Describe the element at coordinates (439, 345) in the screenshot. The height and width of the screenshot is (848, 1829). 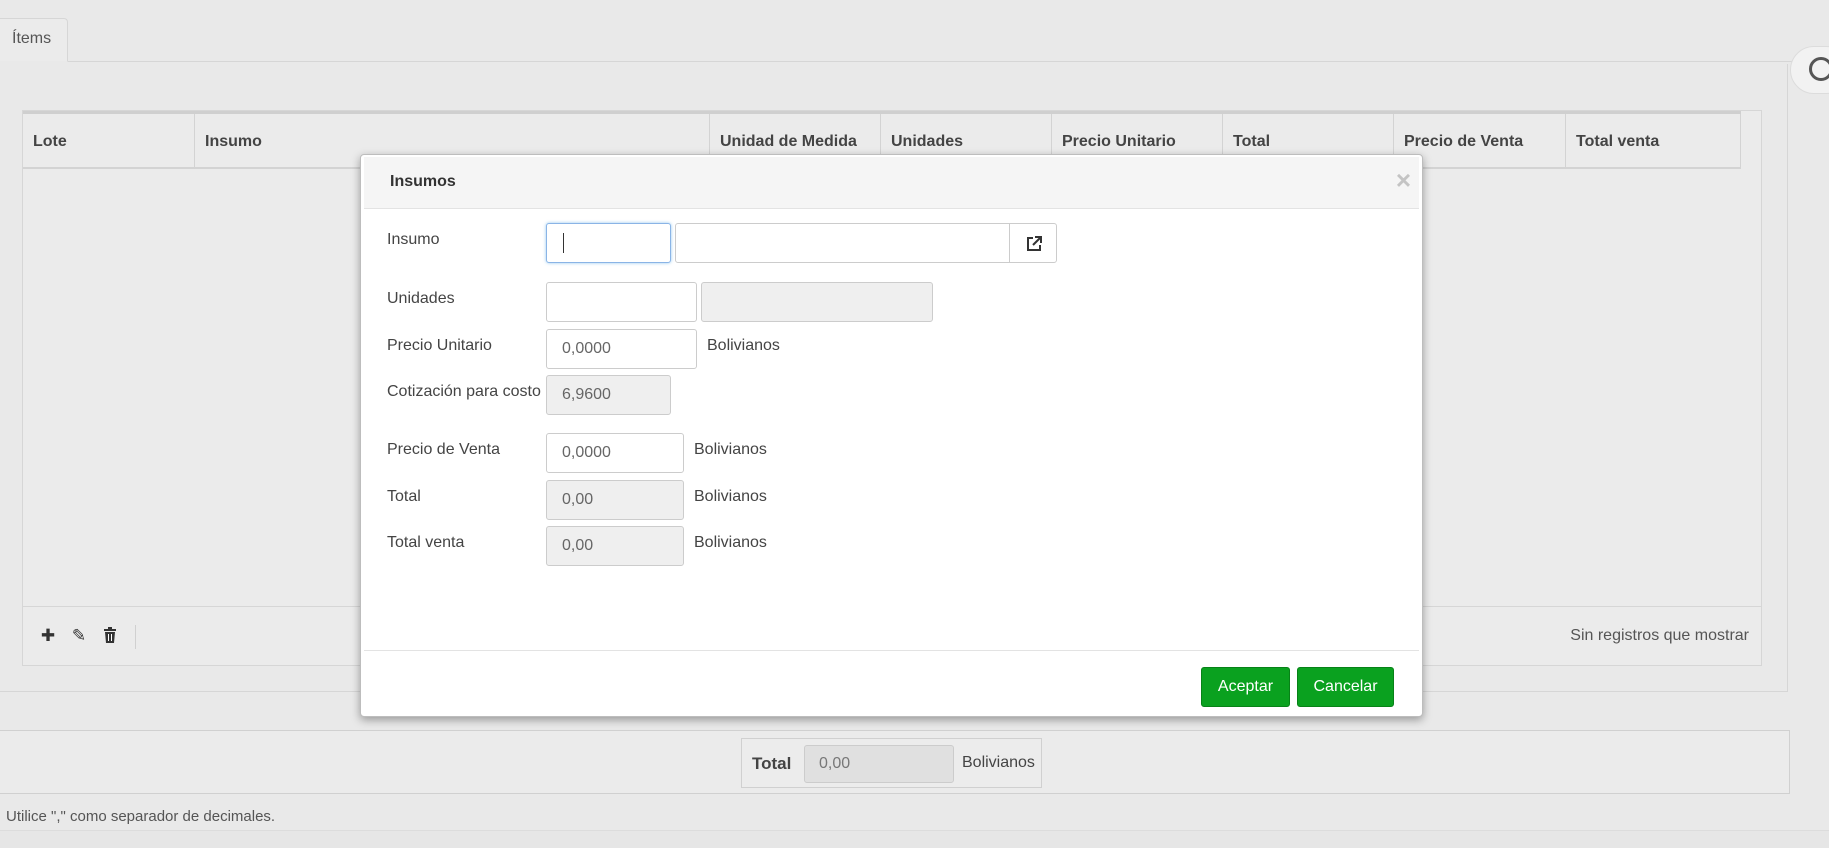
I see `precio-unitario-label: Precio Unitario` at that location.